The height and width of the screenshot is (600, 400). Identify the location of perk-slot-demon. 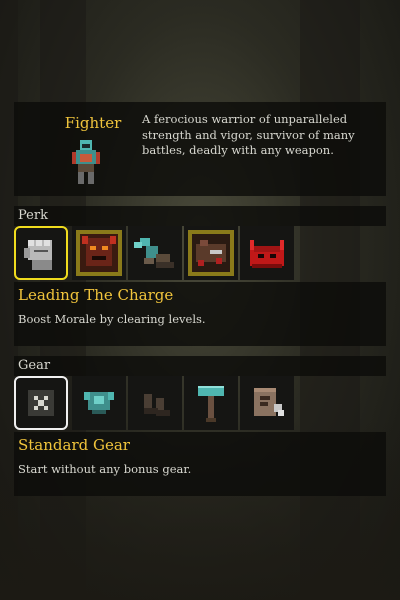
(99, 253).